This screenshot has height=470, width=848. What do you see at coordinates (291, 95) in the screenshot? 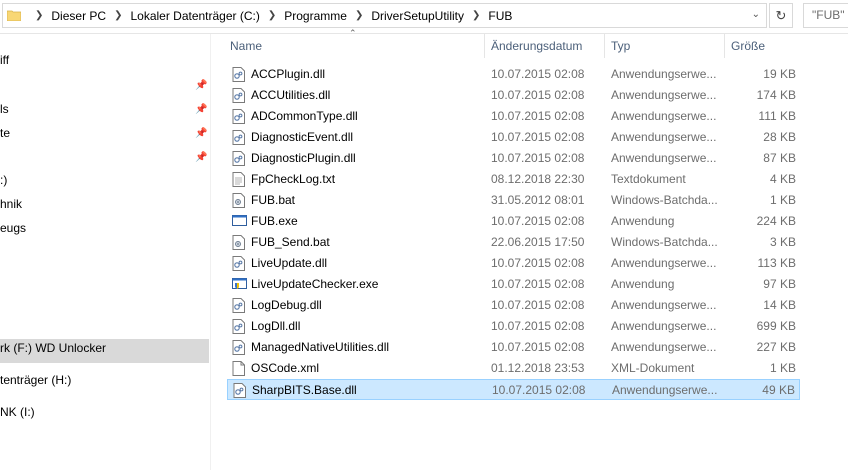
I see `file-name: ACCUtilities.dll` at bounding box center [291, 95].